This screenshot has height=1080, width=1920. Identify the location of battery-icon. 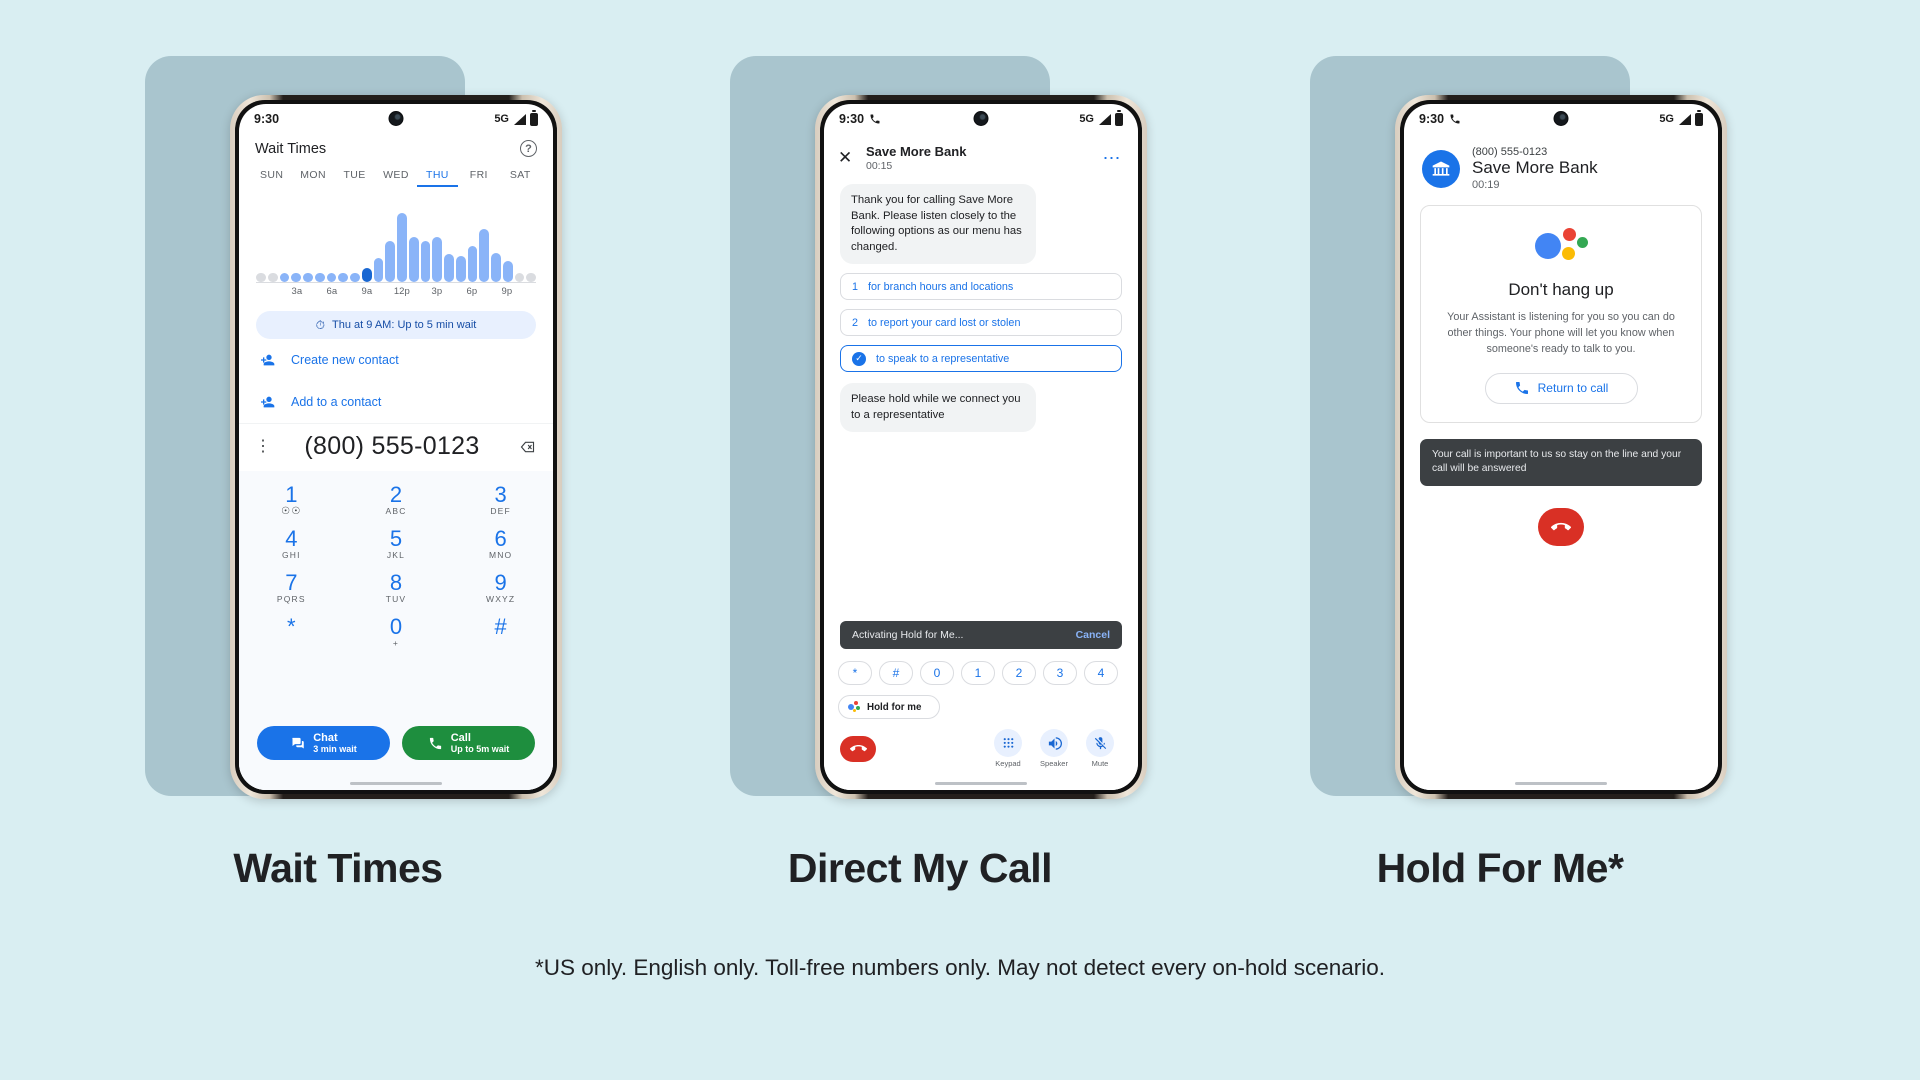
(534, 118).